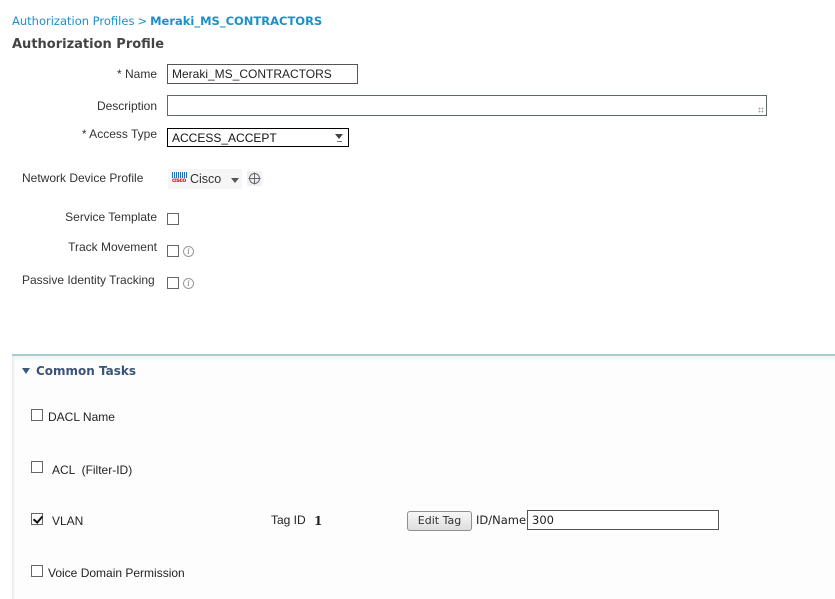  What do you see at coordinates (73, 21) in the screenshot?
I see `breadcrumb-parent-link: Authorization Profiles` at bounding box center [73, 21].